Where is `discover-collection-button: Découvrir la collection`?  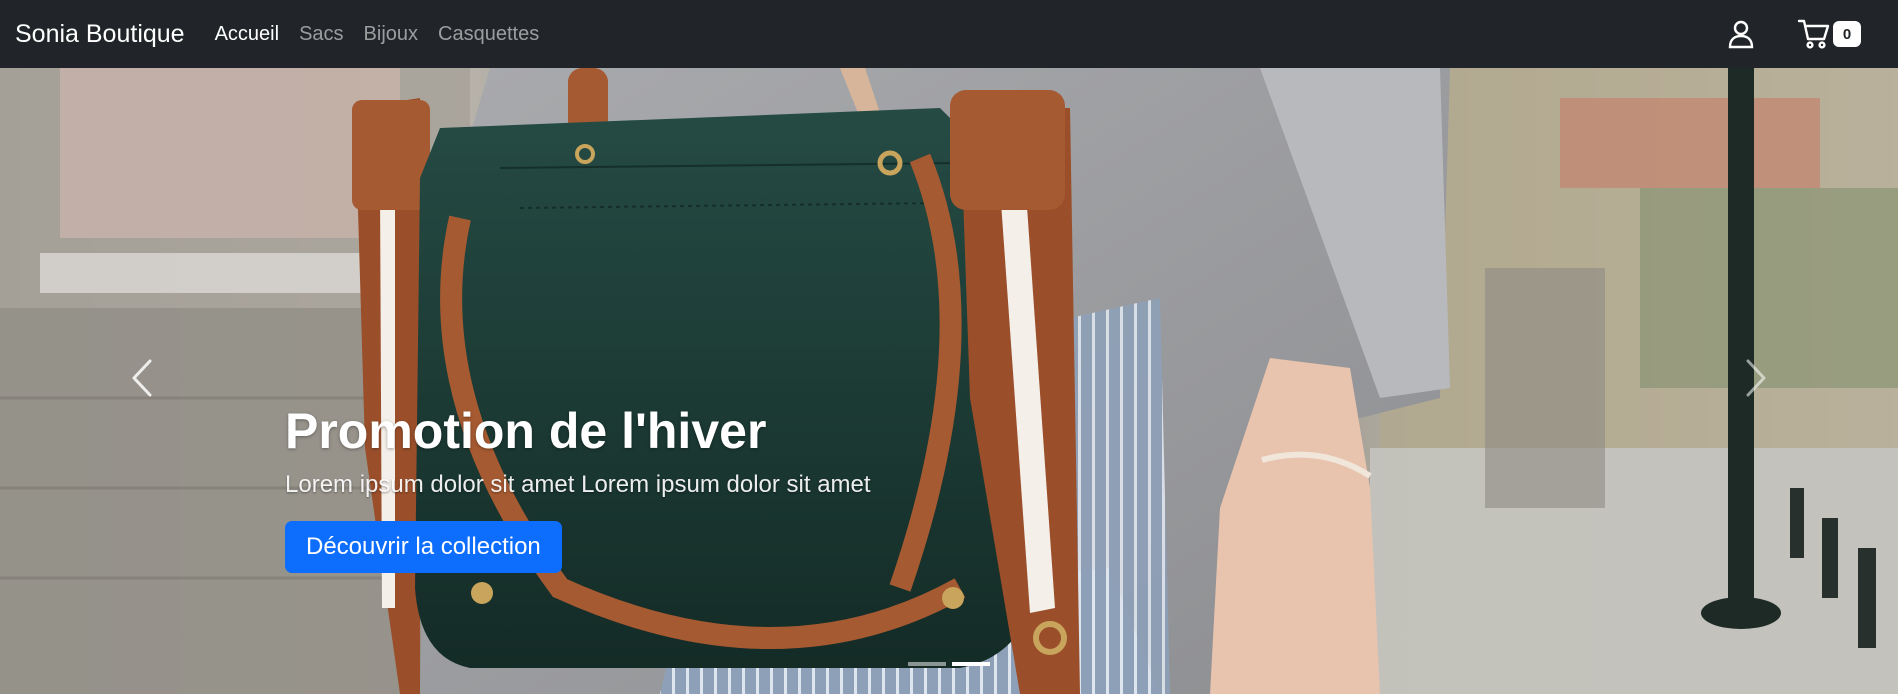
discover-collection-button: Découvrir la collection is located at coordinates (423, 547).